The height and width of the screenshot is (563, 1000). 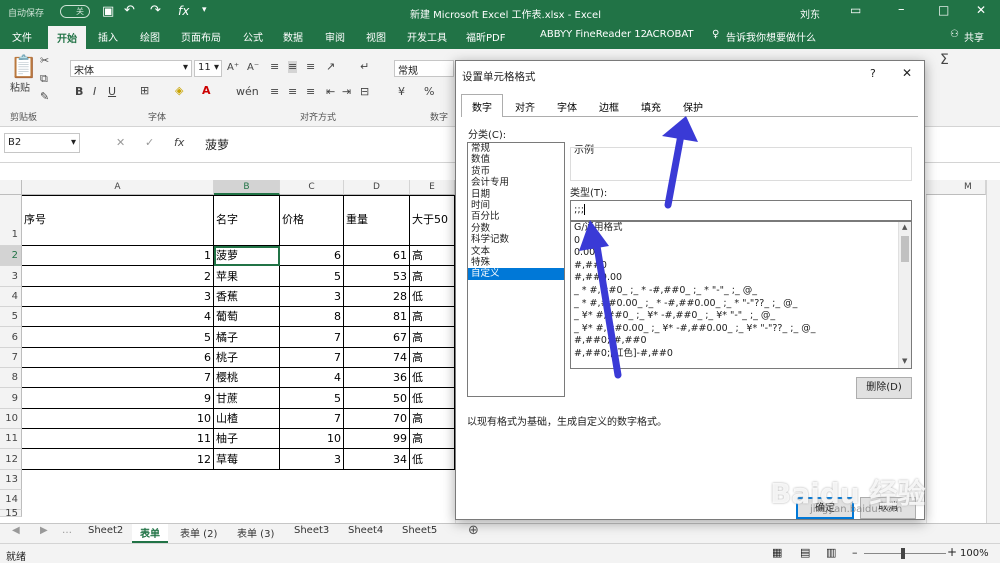 I want to click on arrow-to-protection-tab, so click(x=680, y=162).